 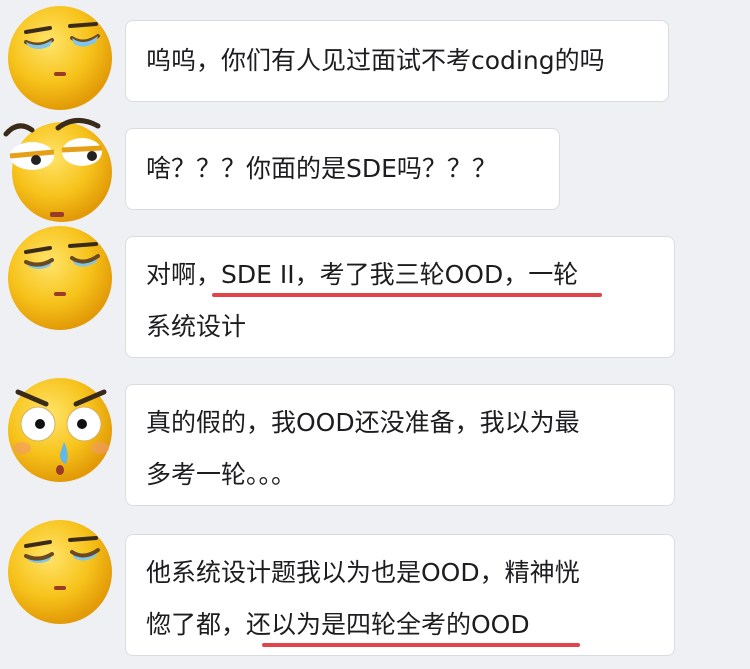 I want to click on message-bubble: 真的假的，我OOD还没准备，我以为最 多考一轮。。。, so click(x=400, y=445).